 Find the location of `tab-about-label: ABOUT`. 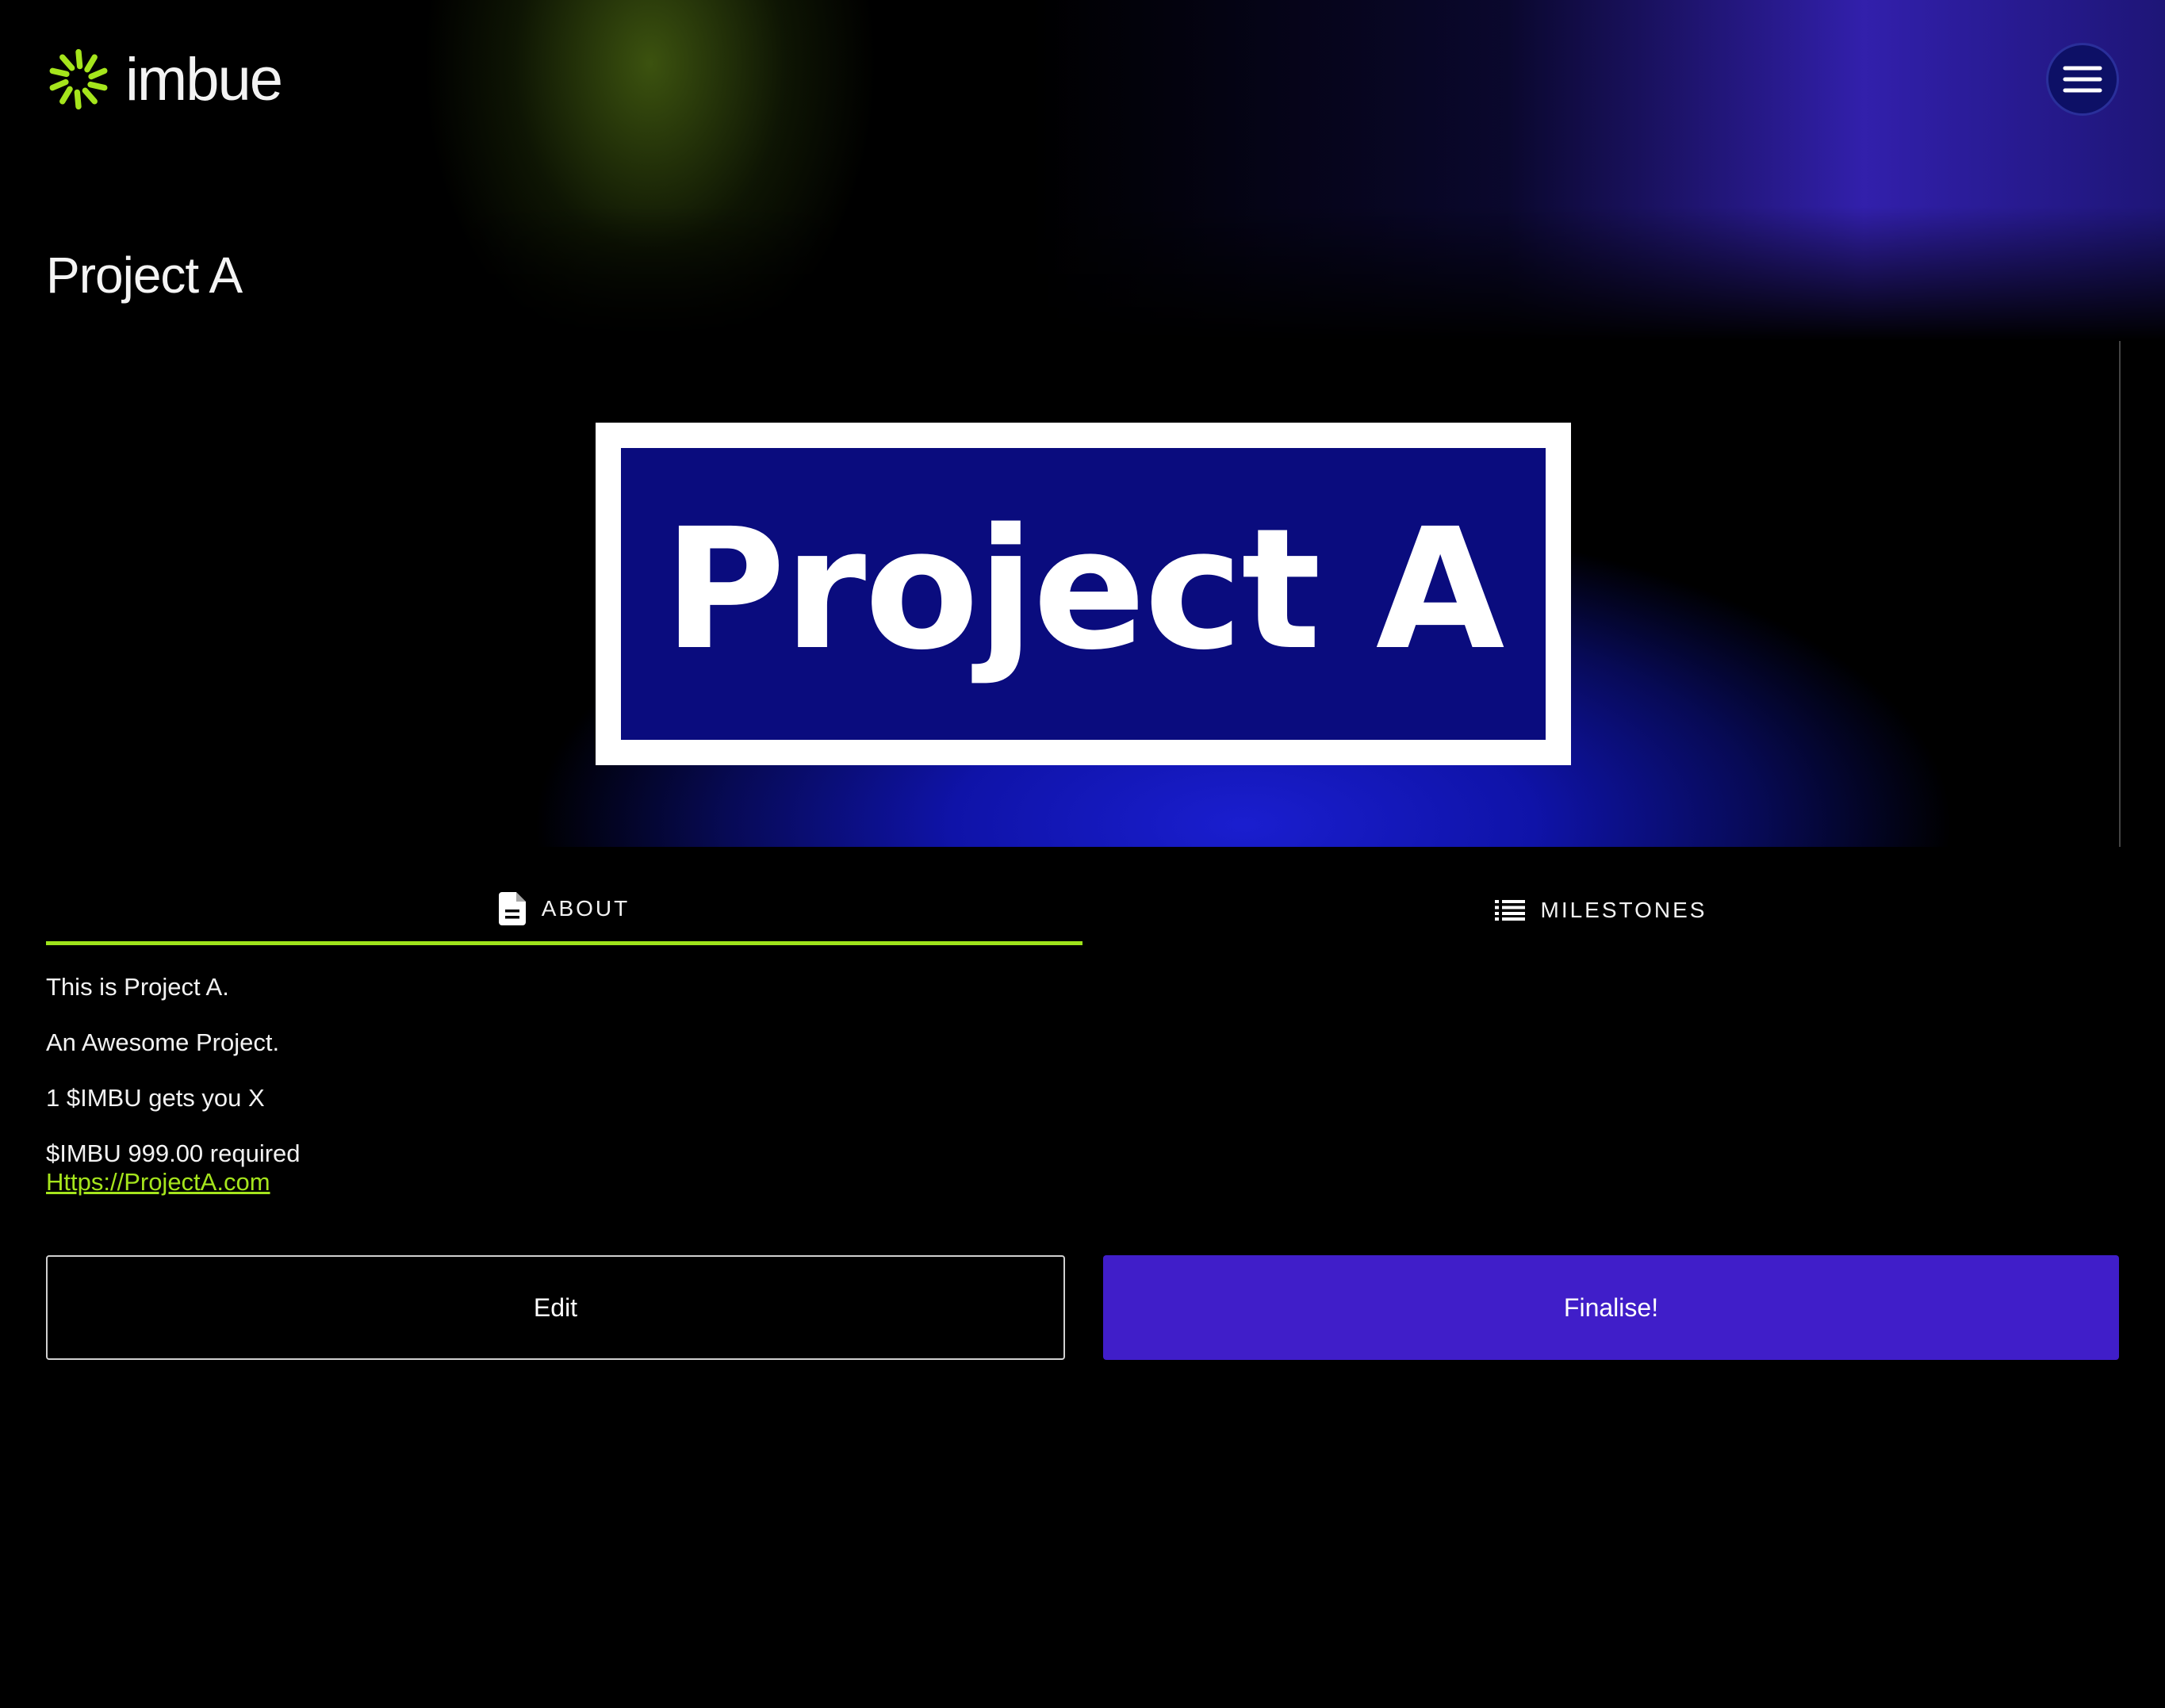

tab-about-label: ABOUT is located at coordinates (585, 908).